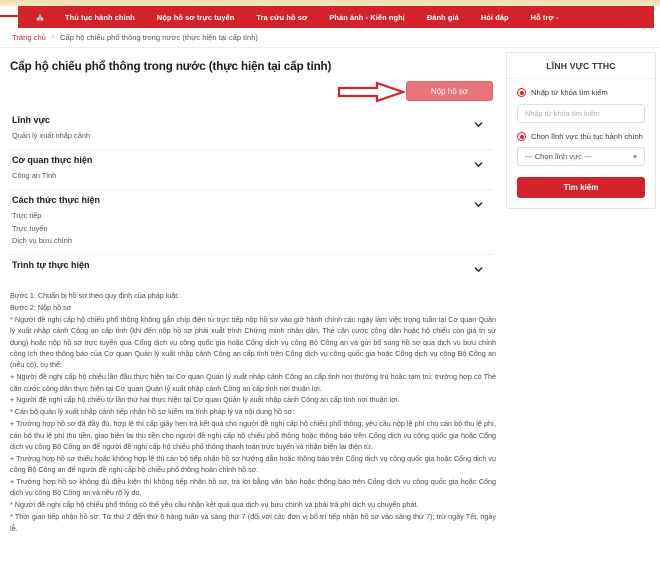  I want to click on nav-item-ho-tro-label: Hỗ trợ, so click(542, 17).